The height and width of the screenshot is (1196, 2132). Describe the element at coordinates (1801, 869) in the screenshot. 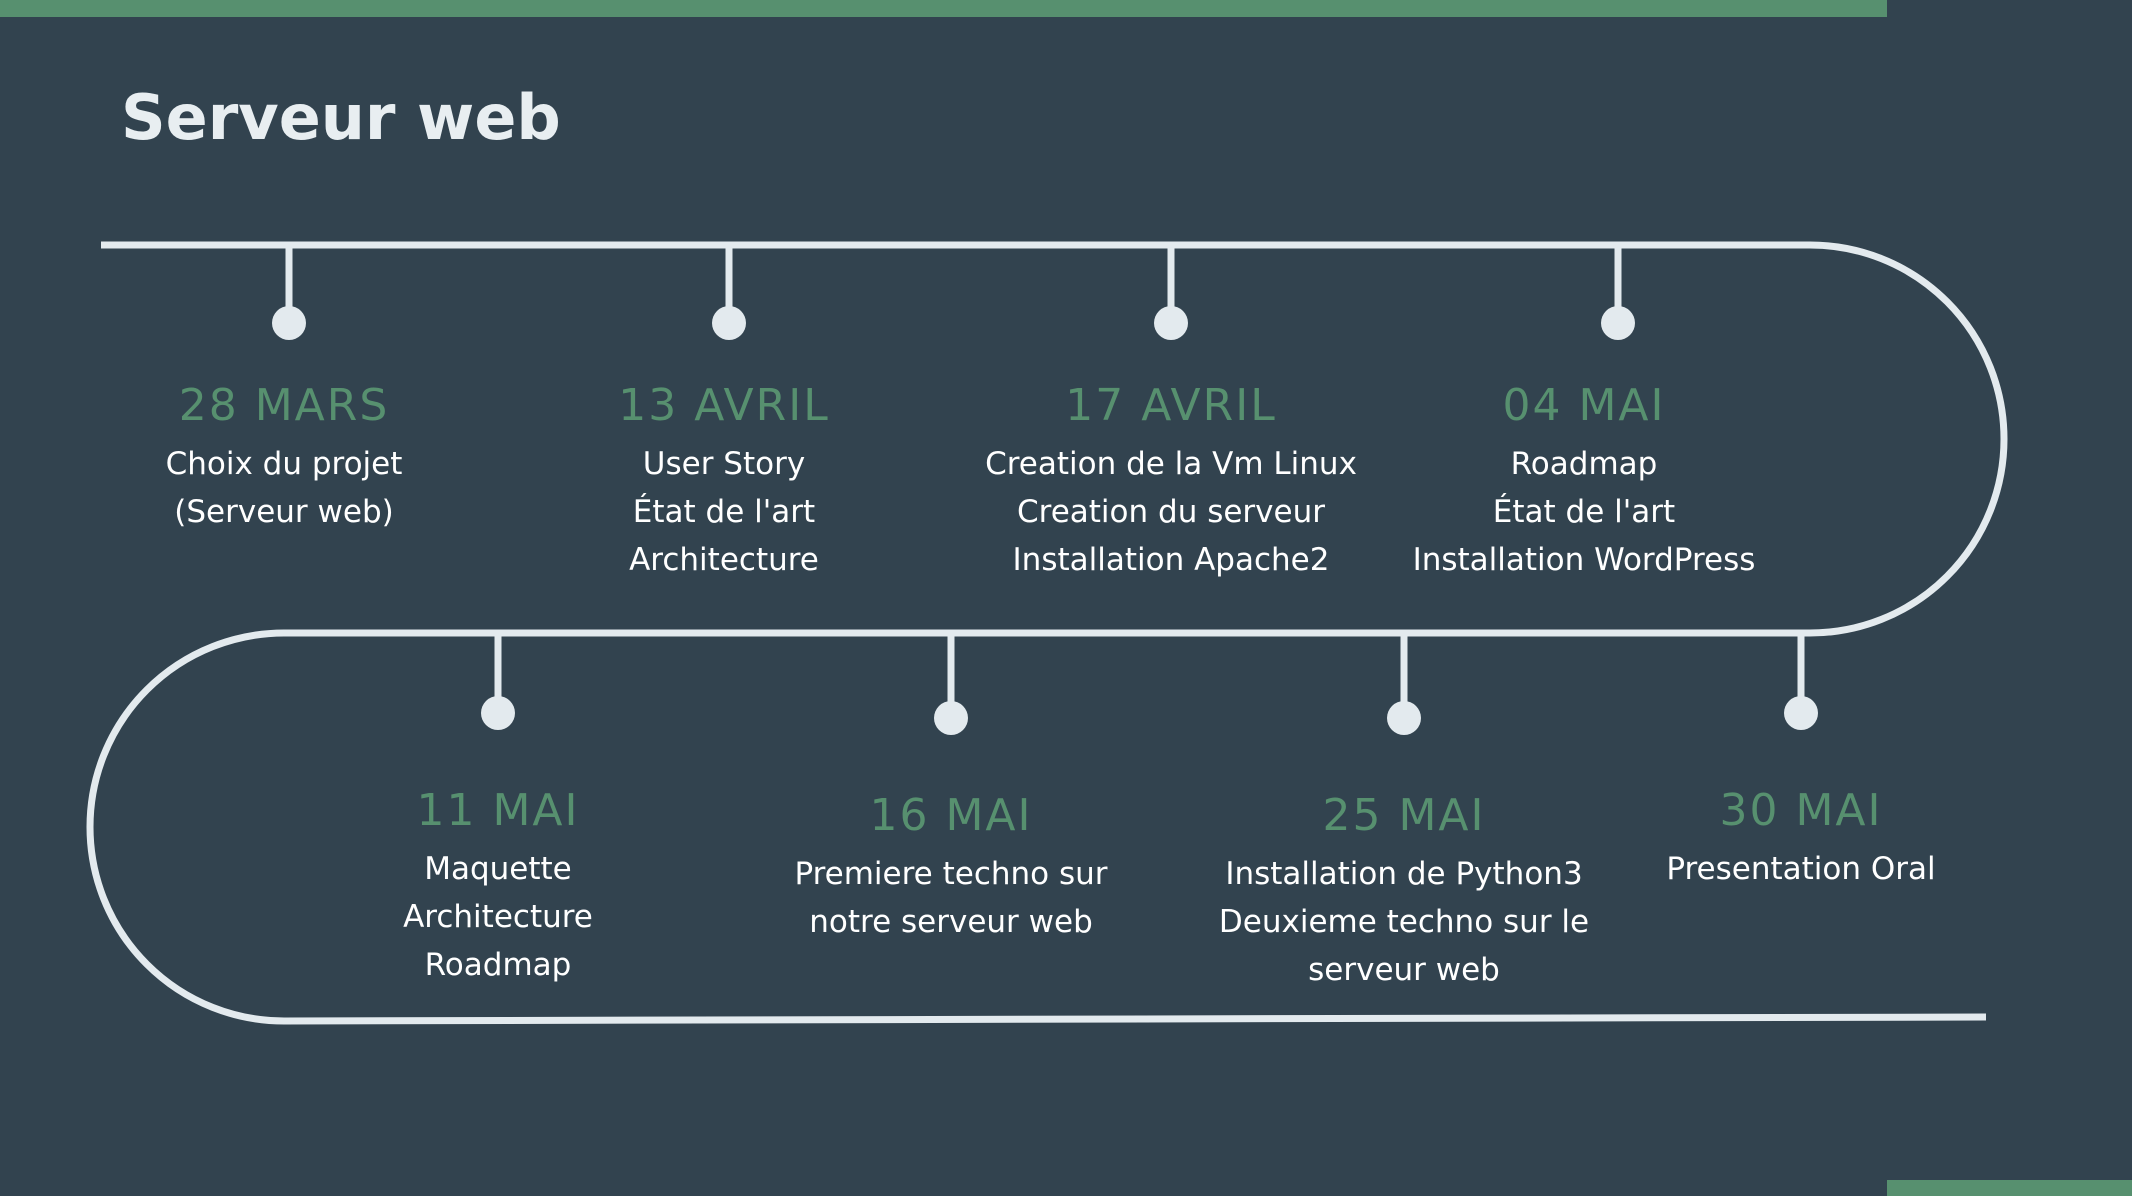

I see `milestone-detail: Presentation Oral` at that location.